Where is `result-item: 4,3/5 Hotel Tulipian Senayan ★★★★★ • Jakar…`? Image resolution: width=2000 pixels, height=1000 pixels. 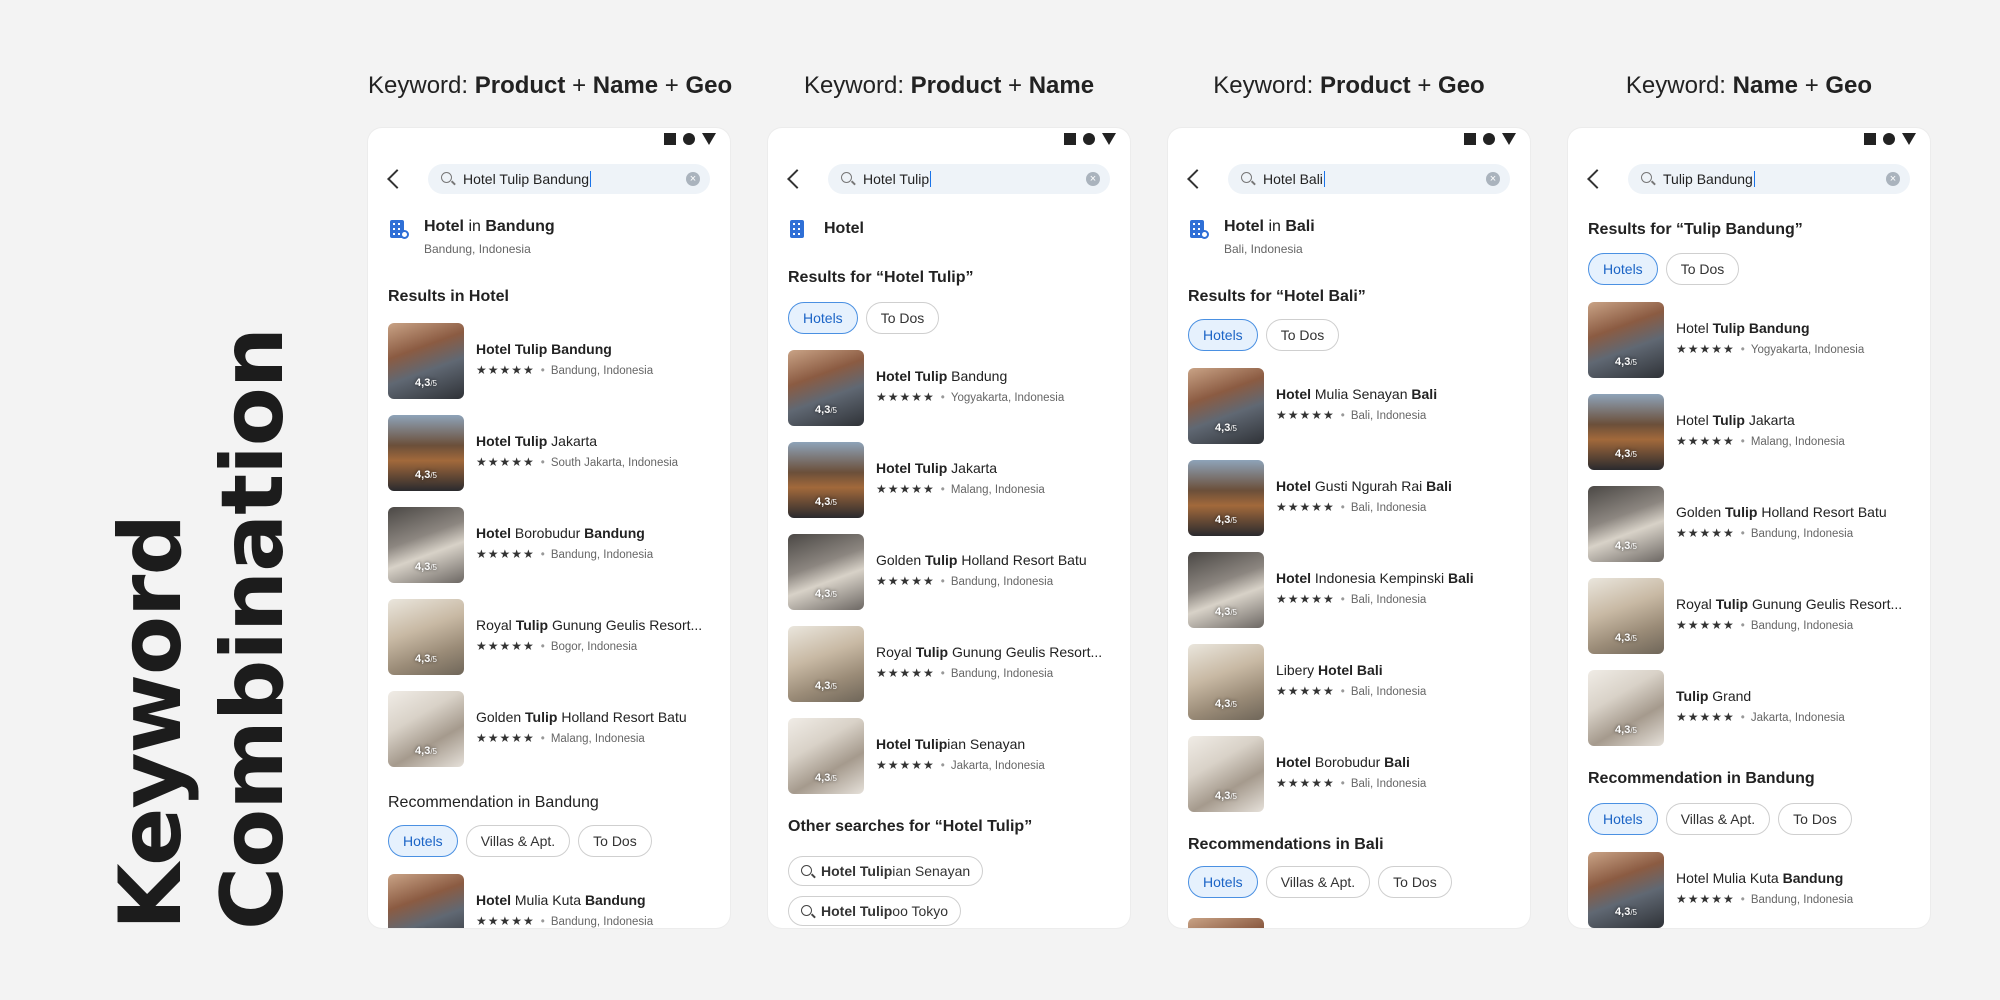
result-item: 4,3/5 Hotel Tulipian Senayan ★★★★★ • Jakar… is located at coordinates (953, 756).